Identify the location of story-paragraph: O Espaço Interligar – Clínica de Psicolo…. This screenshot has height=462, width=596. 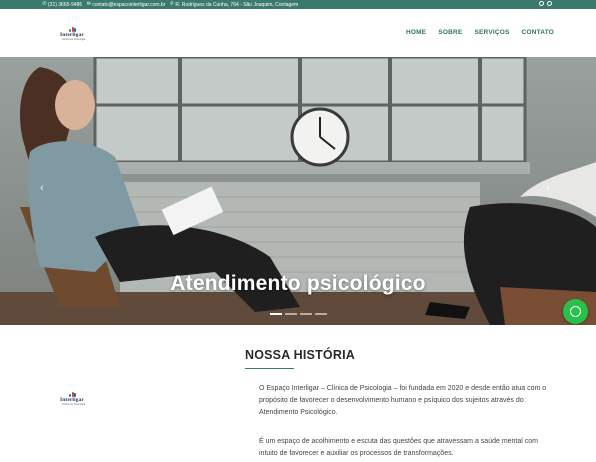
(403, 400).